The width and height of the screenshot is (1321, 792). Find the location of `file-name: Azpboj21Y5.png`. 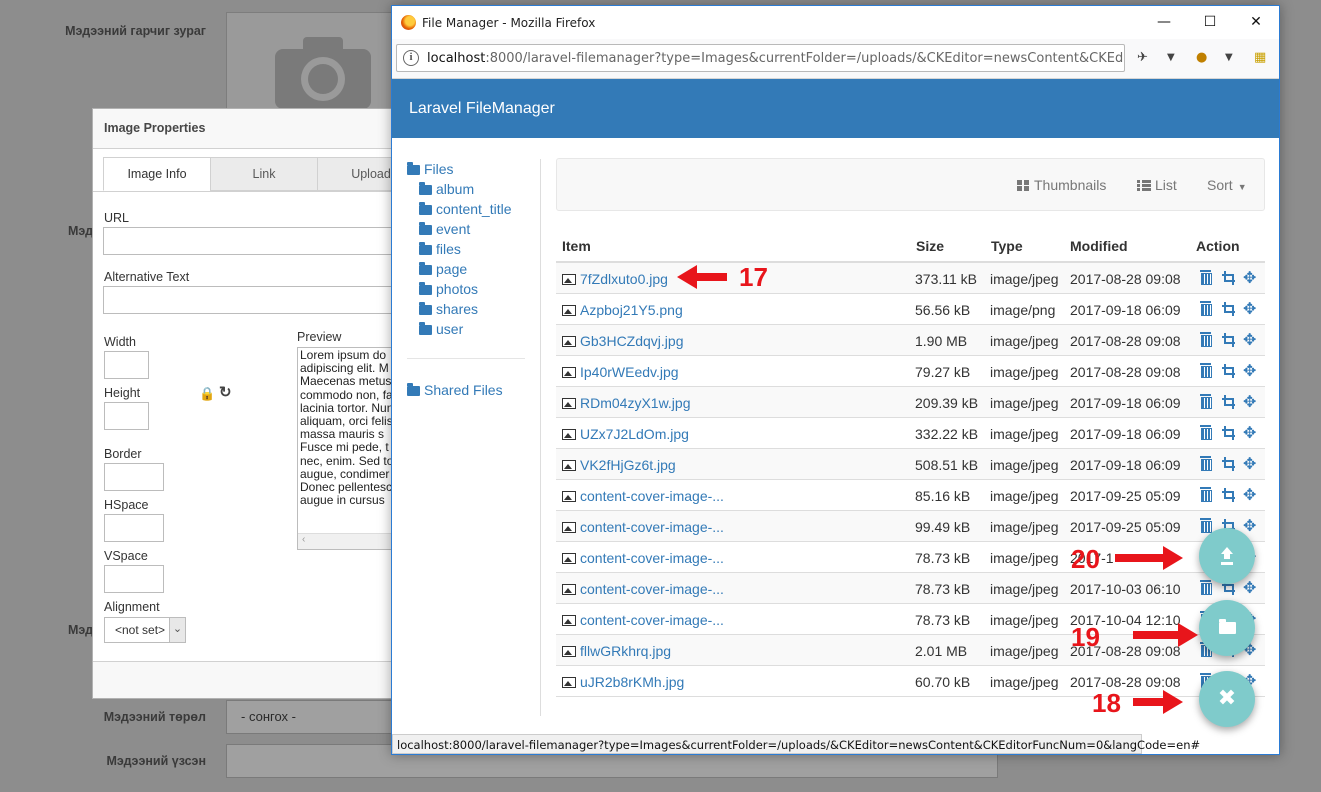

file-name: Azpboj21Y5.png is located at coordinates (631, 310).